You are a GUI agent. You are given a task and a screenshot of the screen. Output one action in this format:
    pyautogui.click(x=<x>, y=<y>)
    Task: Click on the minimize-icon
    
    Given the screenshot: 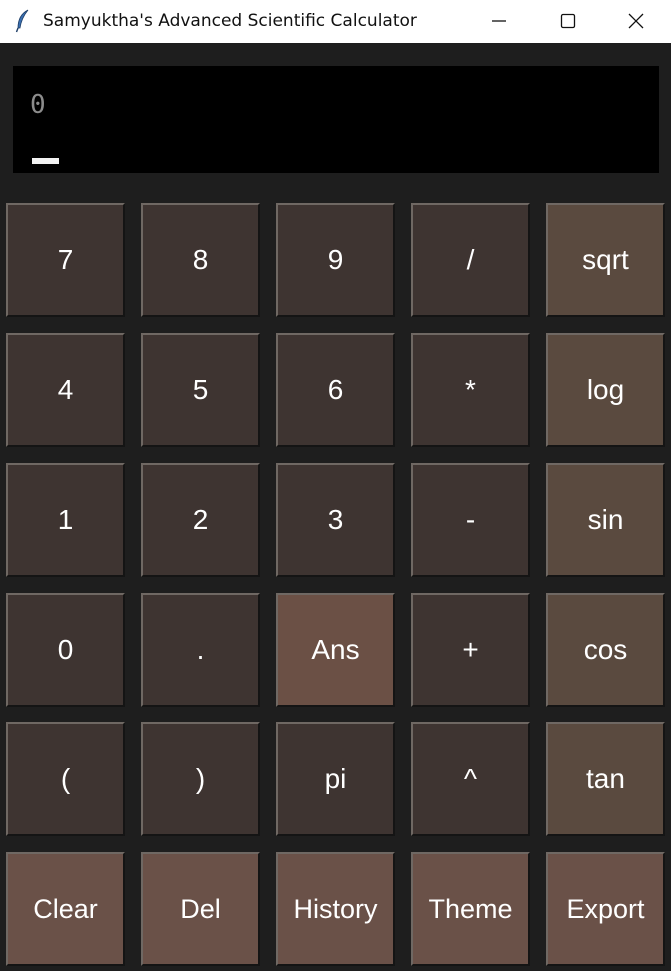 What is the action you would take?
    pyautogui.click(x=499, y=21)
    